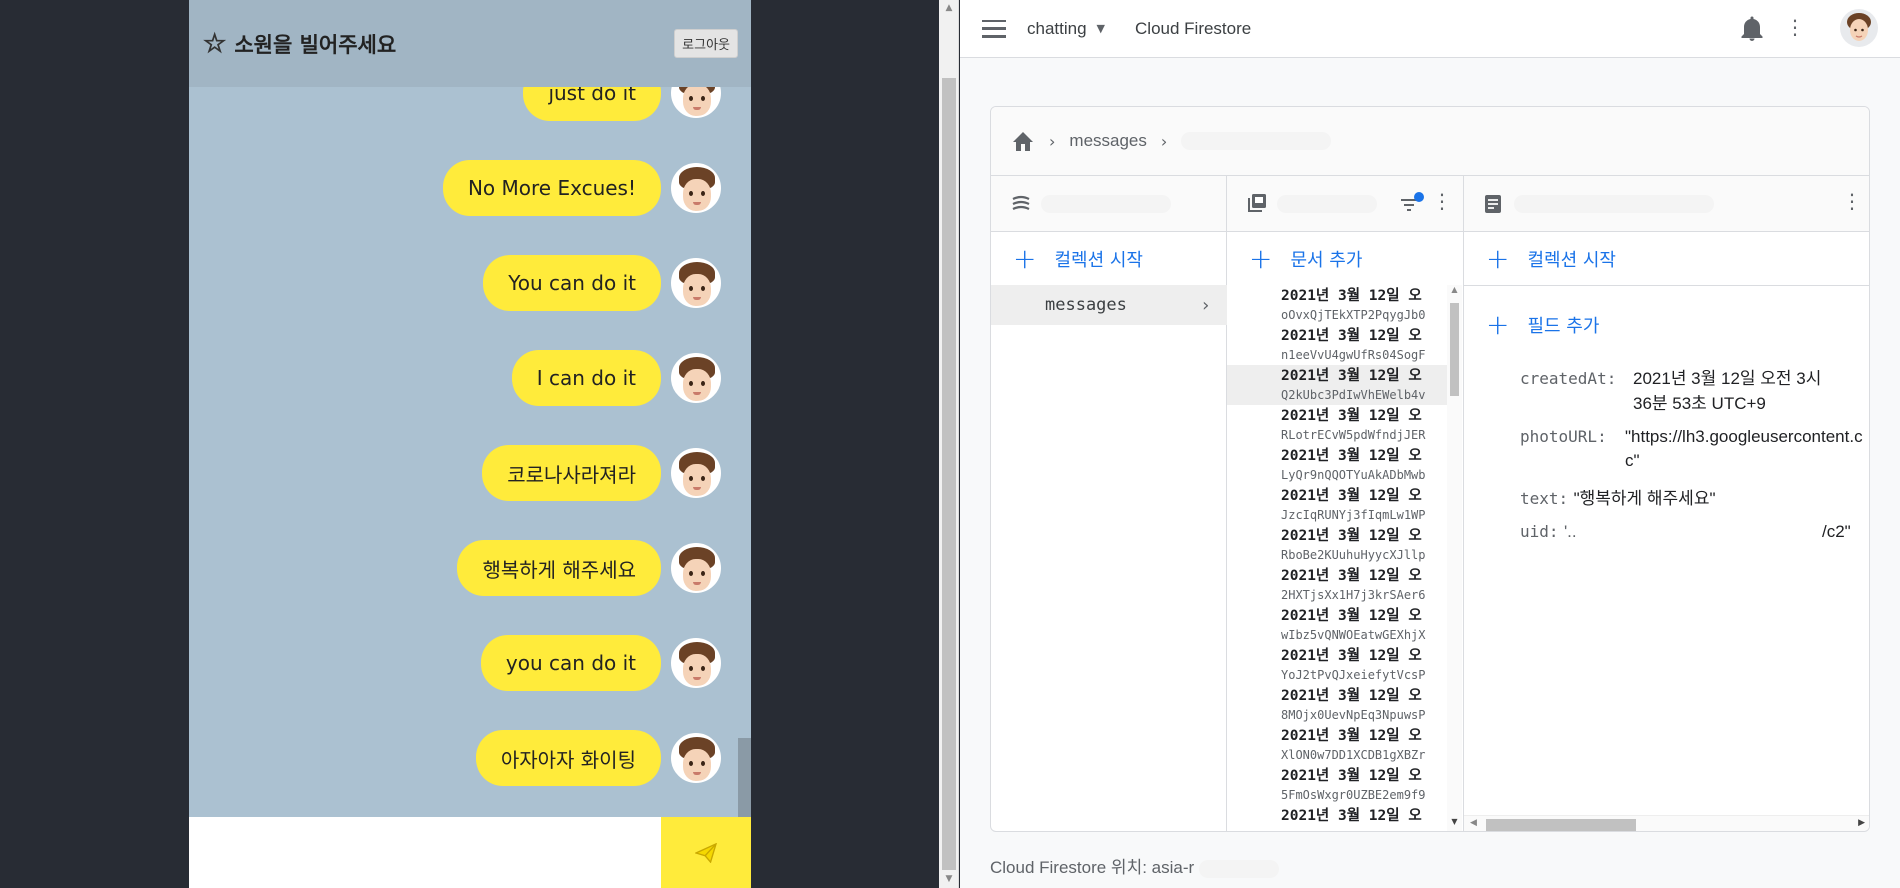  What do you see at coordinates (1345, 258) in the screenshot?
I see `add-document-button: + 문서 추가` at bounding box center [1345, 258].